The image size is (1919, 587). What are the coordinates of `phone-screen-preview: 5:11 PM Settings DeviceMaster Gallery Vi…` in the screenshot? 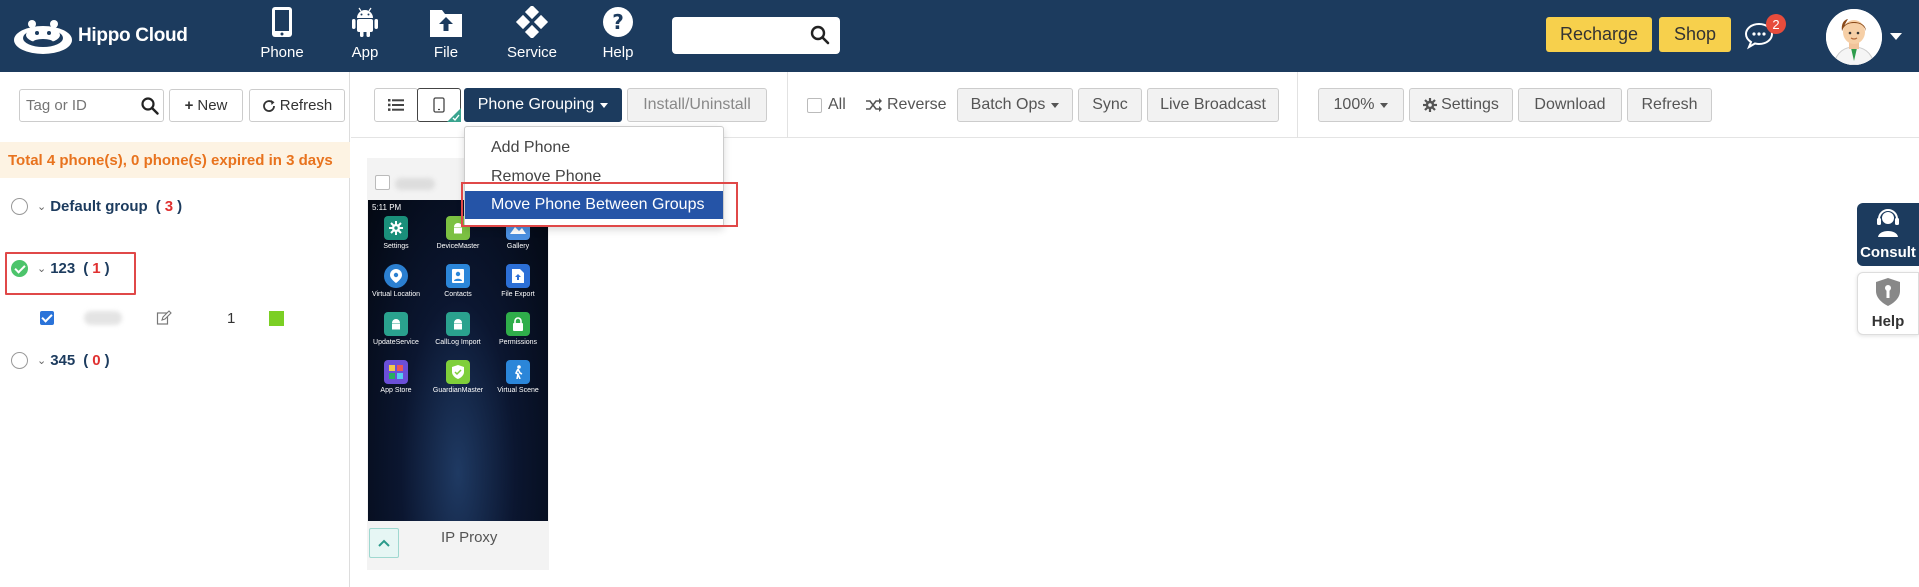 It's located at (458, 360).